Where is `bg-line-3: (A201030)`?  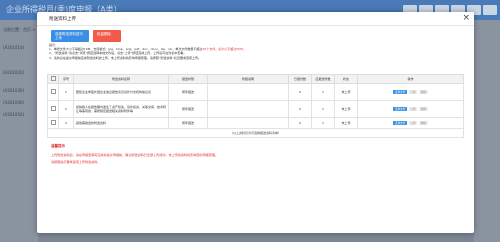 bg-line-3: (A201030) is located at coordinates (14, 90).